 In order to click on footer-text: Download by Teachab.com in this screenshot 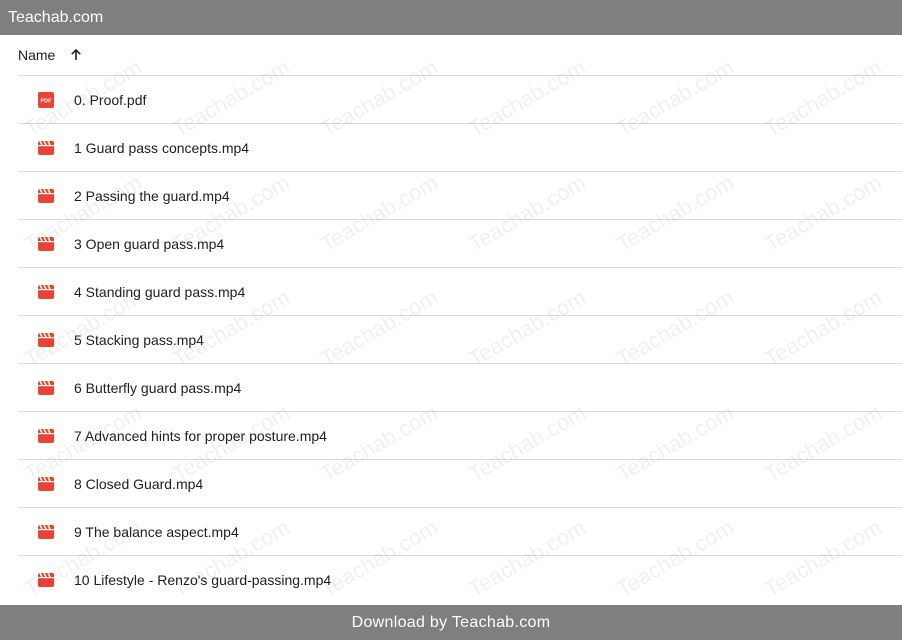, I will do `click(451, 622)`.